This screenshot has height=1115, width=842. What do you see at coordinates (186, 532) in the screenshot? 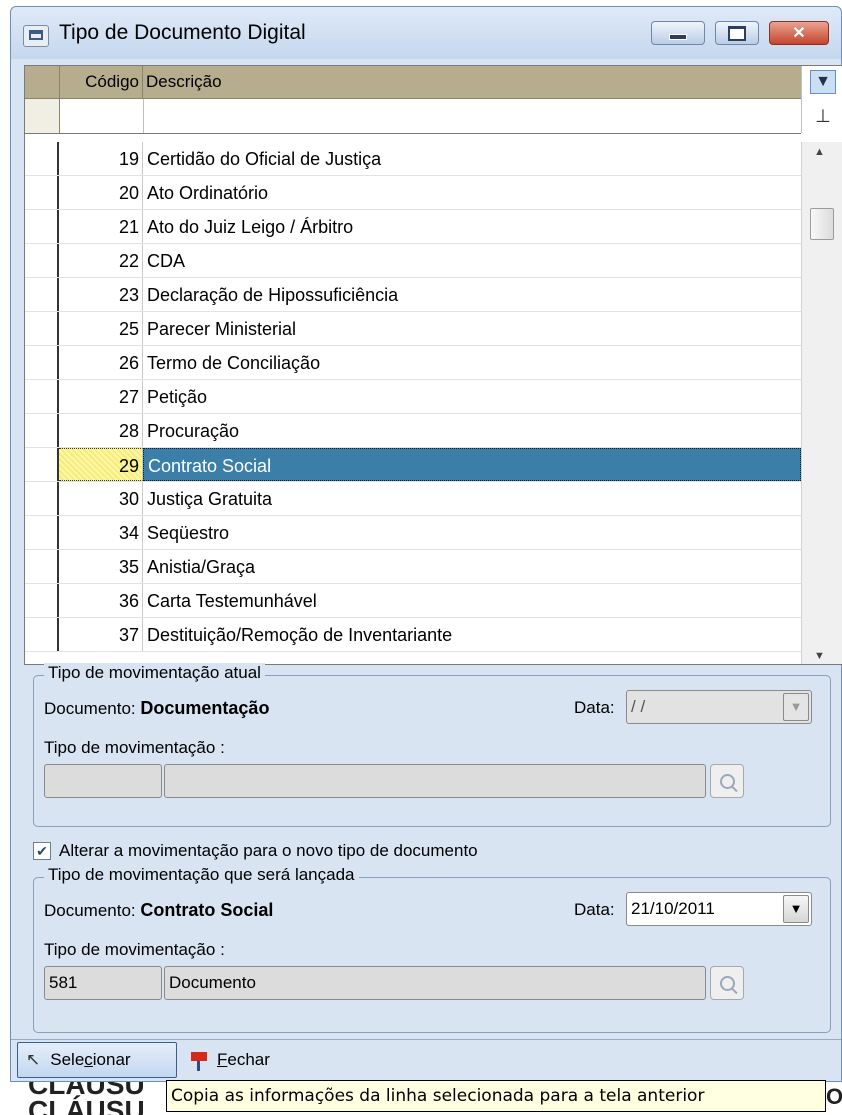
I see `row-description: Seqüestro` at bounding box center [186, 532].